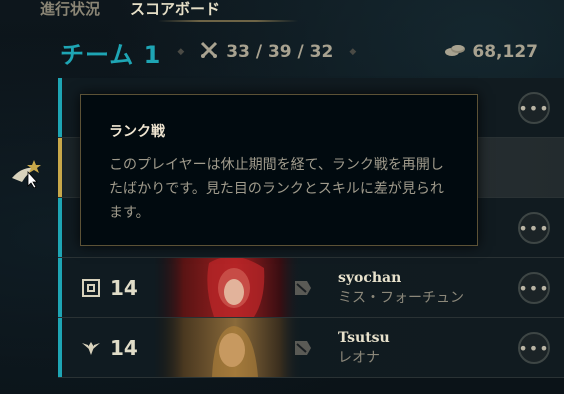  I want to click on summoner-name: Tsutsu, so click(364, 338).